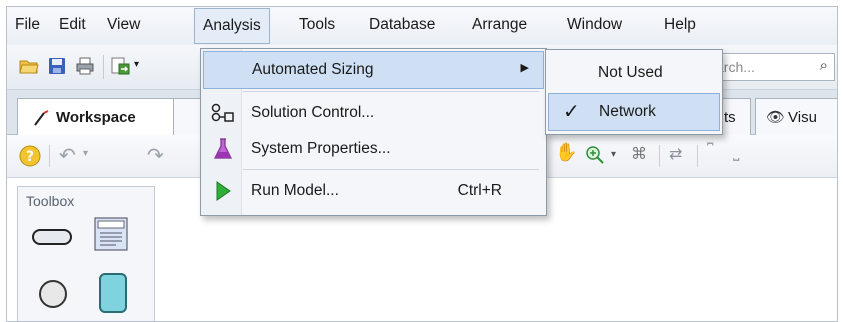 This screenshot has height=322, width=843. Describe the element at coordinates (771, 67) in the screenshot. I see `search-input: arch... ⌕` at that location.